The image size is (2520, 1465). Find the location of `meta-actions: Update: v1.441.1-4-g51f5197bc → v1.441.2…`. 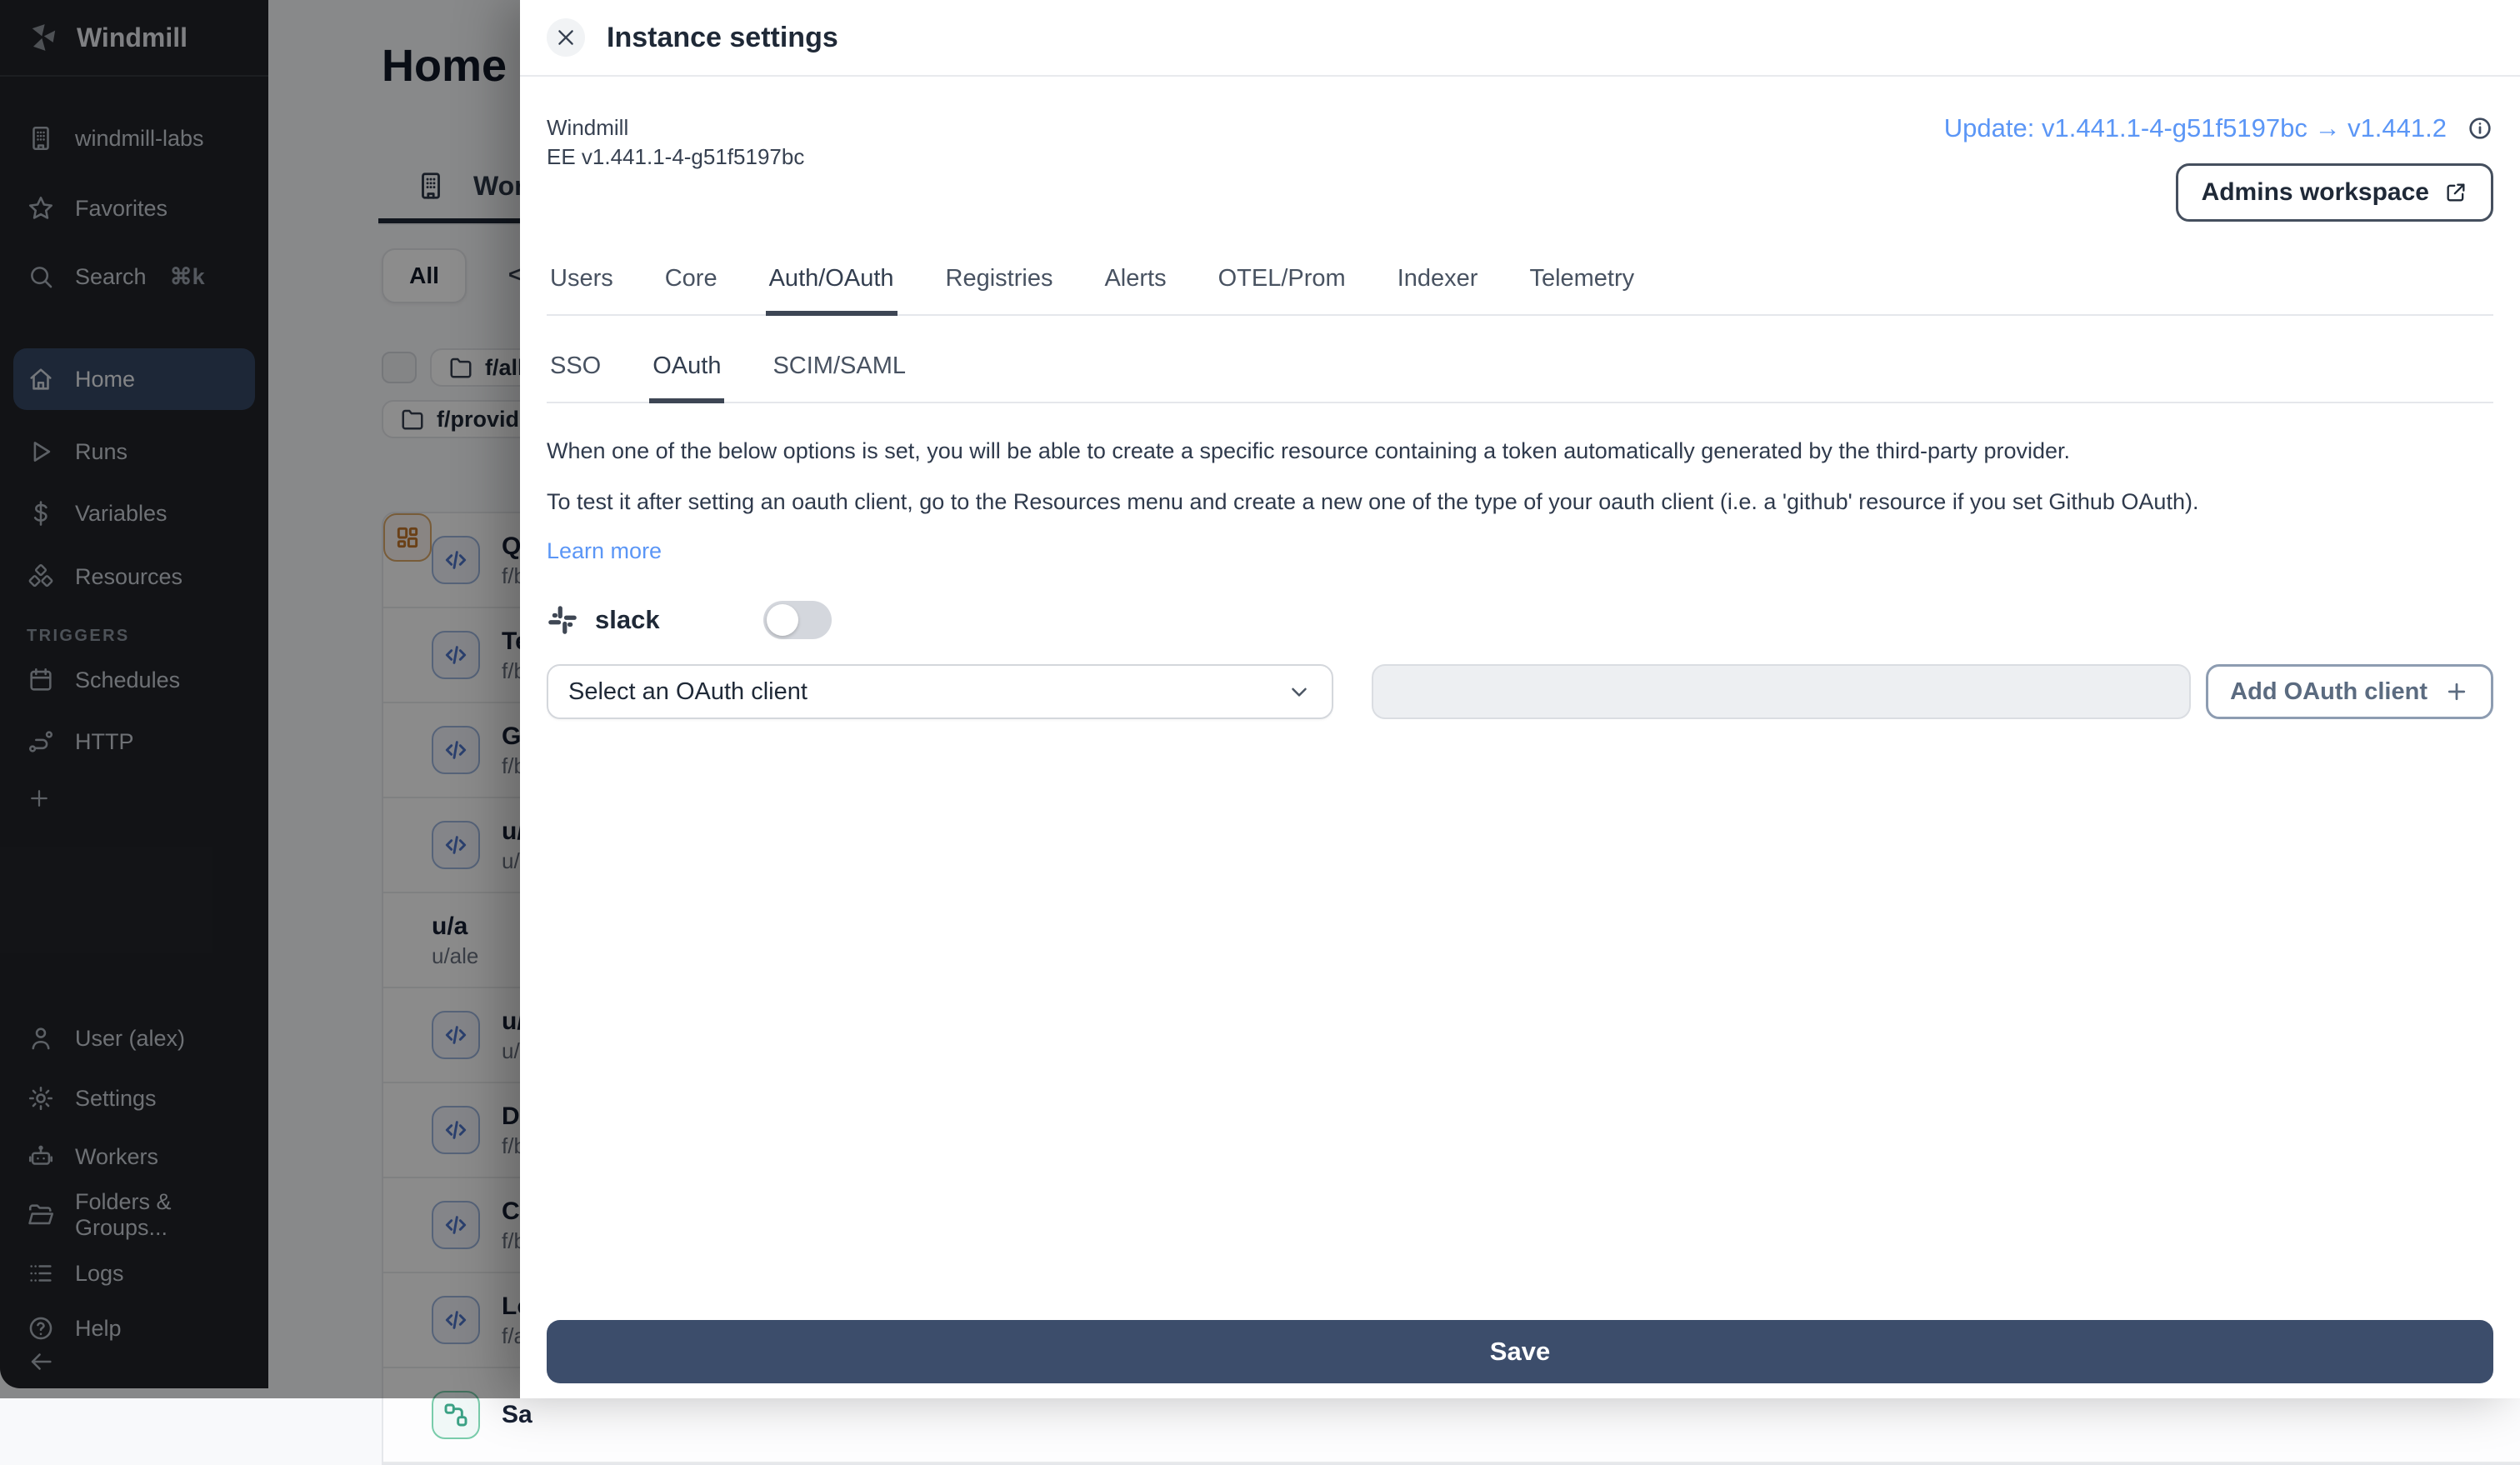

meta-actions: Update: v1.441.1-4-g51f5197bc → v1.441.2… is located at coordinates (2218, 167).